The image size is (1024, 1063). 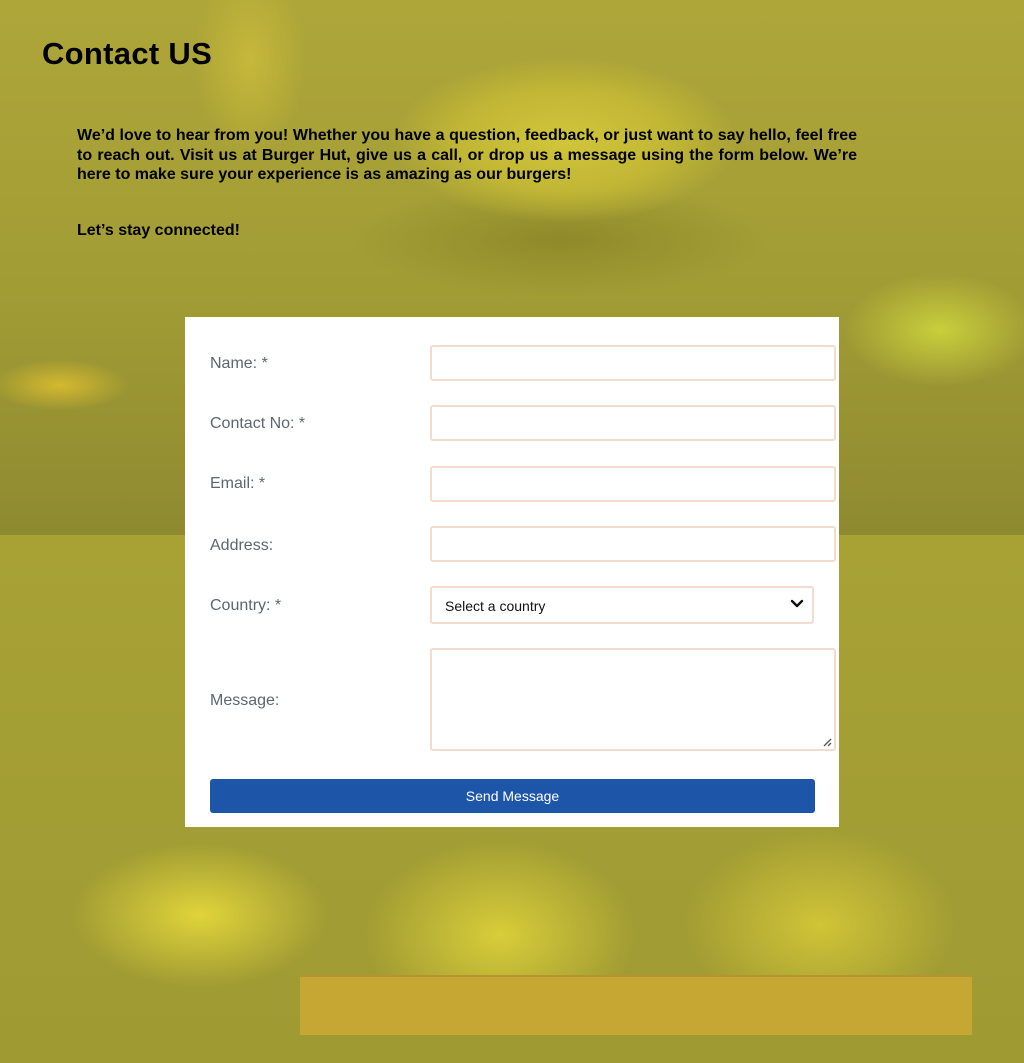 I want to click on intro-closing: Let’s stay connected!, so click(x=159, y=230).